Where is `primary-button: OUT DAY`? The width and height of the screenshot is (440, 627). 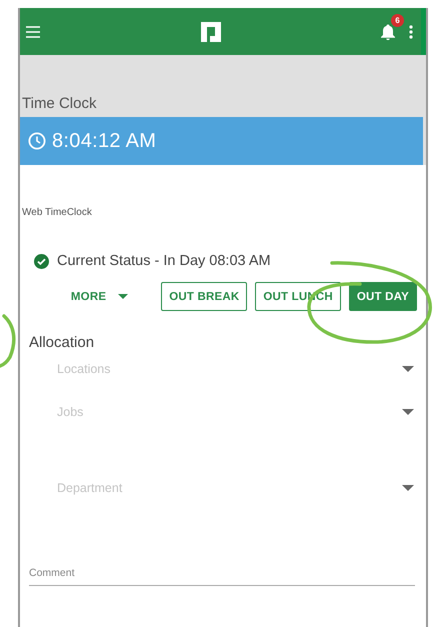
primary-button: OUT DAY is located at coordinates (382, 296).